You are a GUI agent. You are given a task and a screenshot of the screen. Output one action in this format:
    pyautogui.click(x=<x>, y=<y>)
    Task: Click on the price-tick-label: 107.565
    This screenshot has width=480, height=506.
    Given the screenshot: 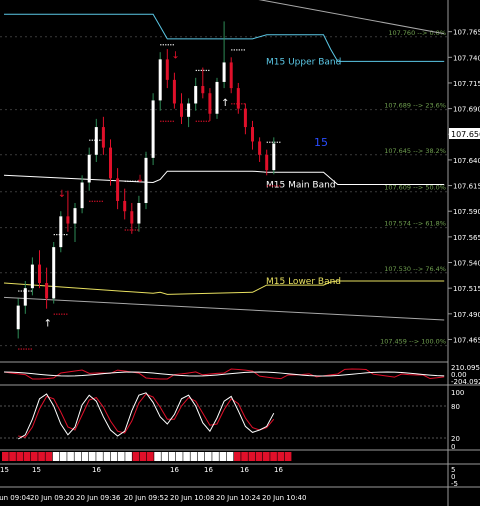 What is the action you would take?
    pyautogui.click(x=466, y=238)
    